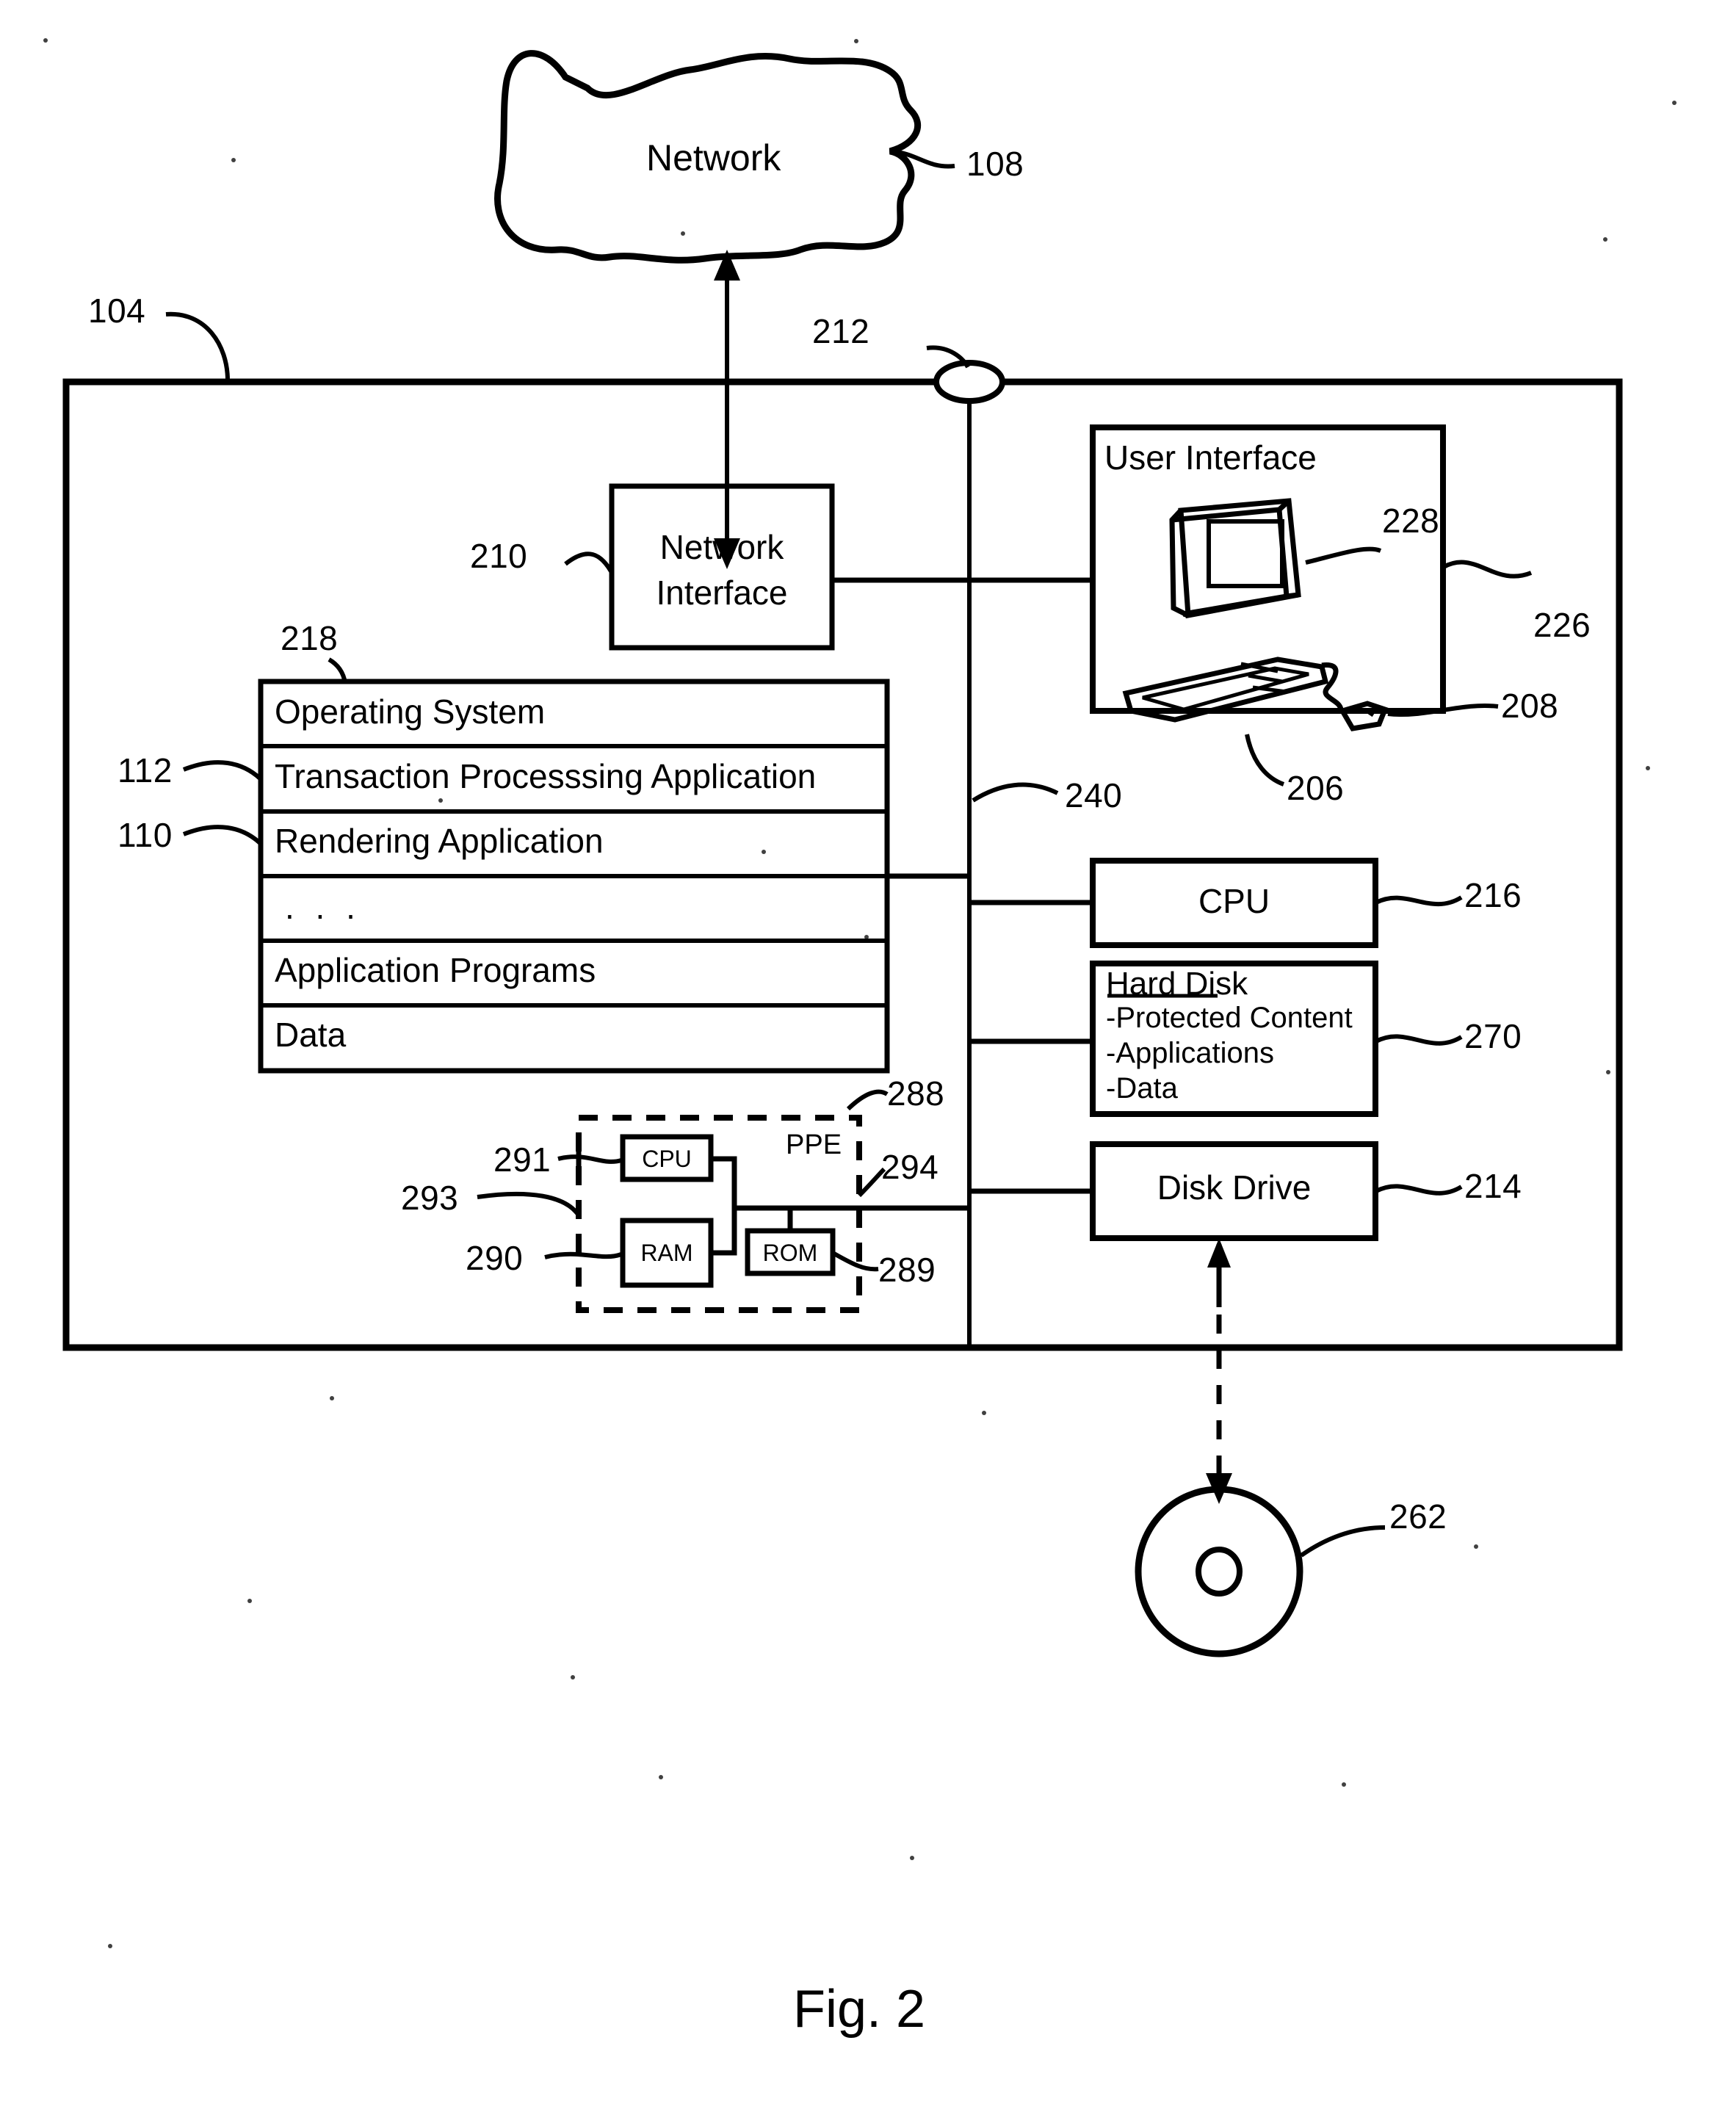 The height and width of the screenshot is (2126, 1736). Describe the element at coordinates (722, 593) in the screenshot. I see `network-interface-label-line2: Interface` at that location.